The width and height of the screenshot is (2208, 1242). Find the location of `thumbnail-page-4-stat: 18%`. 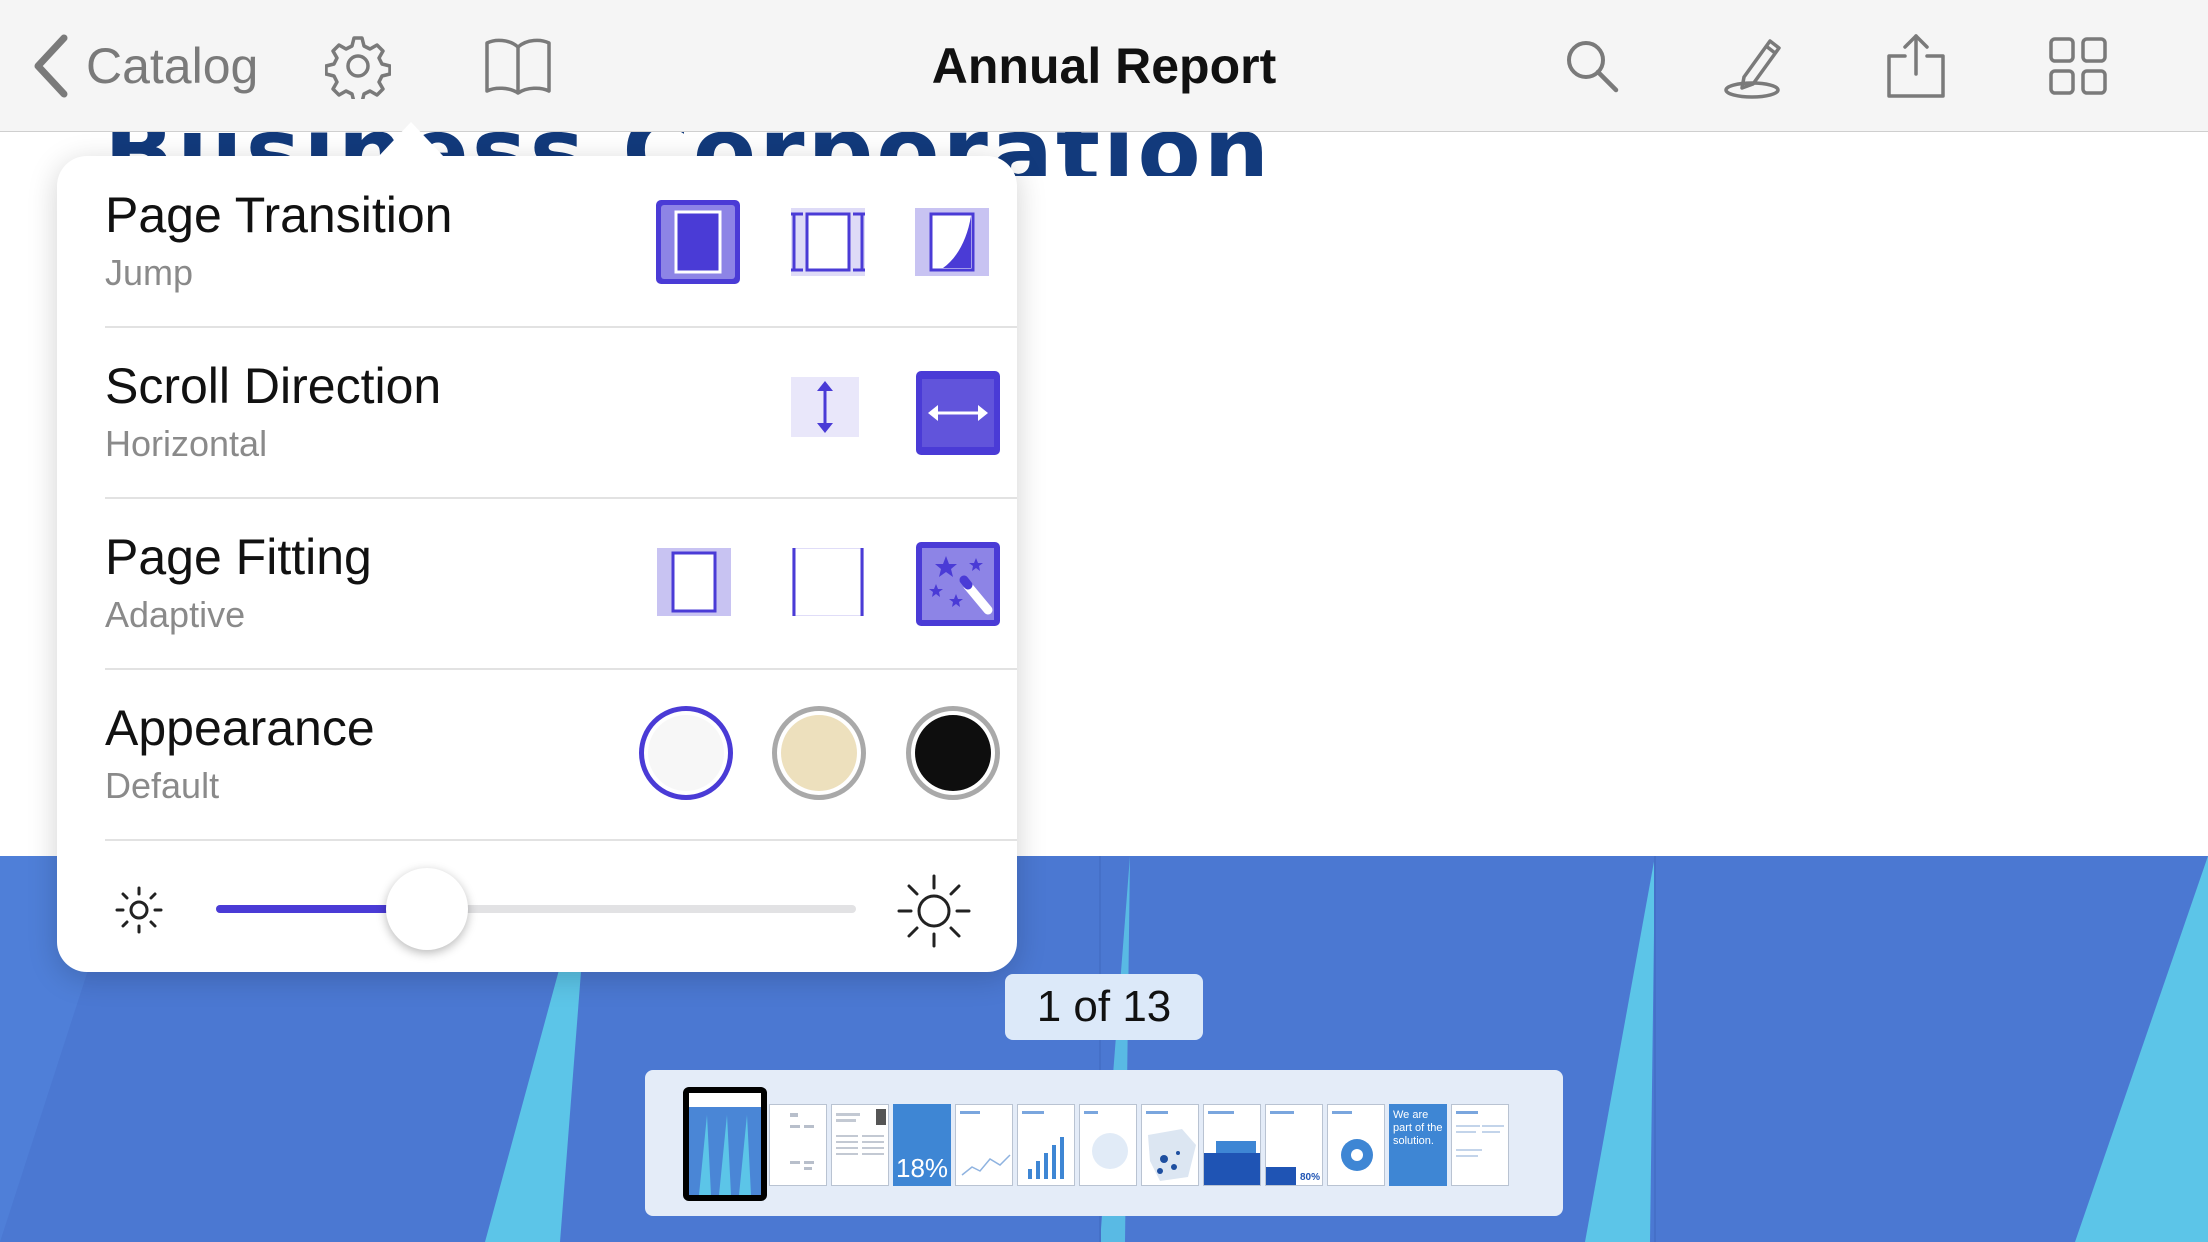

thumbnail-page-4-stat: 18% is located at coordinates (922, 1168).